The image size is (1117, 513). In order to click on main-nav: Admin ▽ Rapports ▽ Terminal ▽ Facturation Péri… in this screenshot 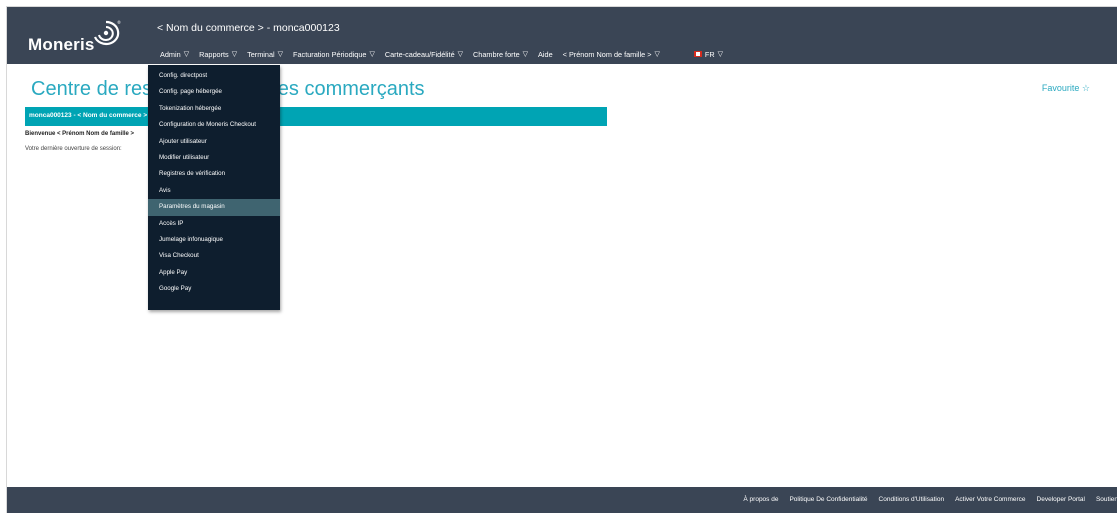, I will do `click(441, 54)`.